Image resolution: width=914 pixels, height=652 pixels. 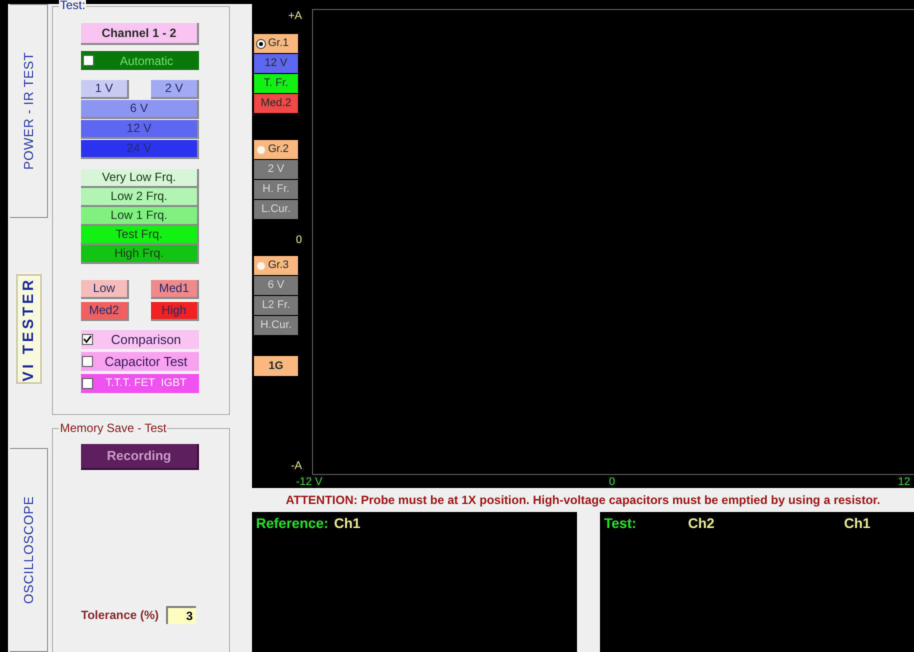 I want to click on group-setting: 12 V, so click(x=276, y=63).